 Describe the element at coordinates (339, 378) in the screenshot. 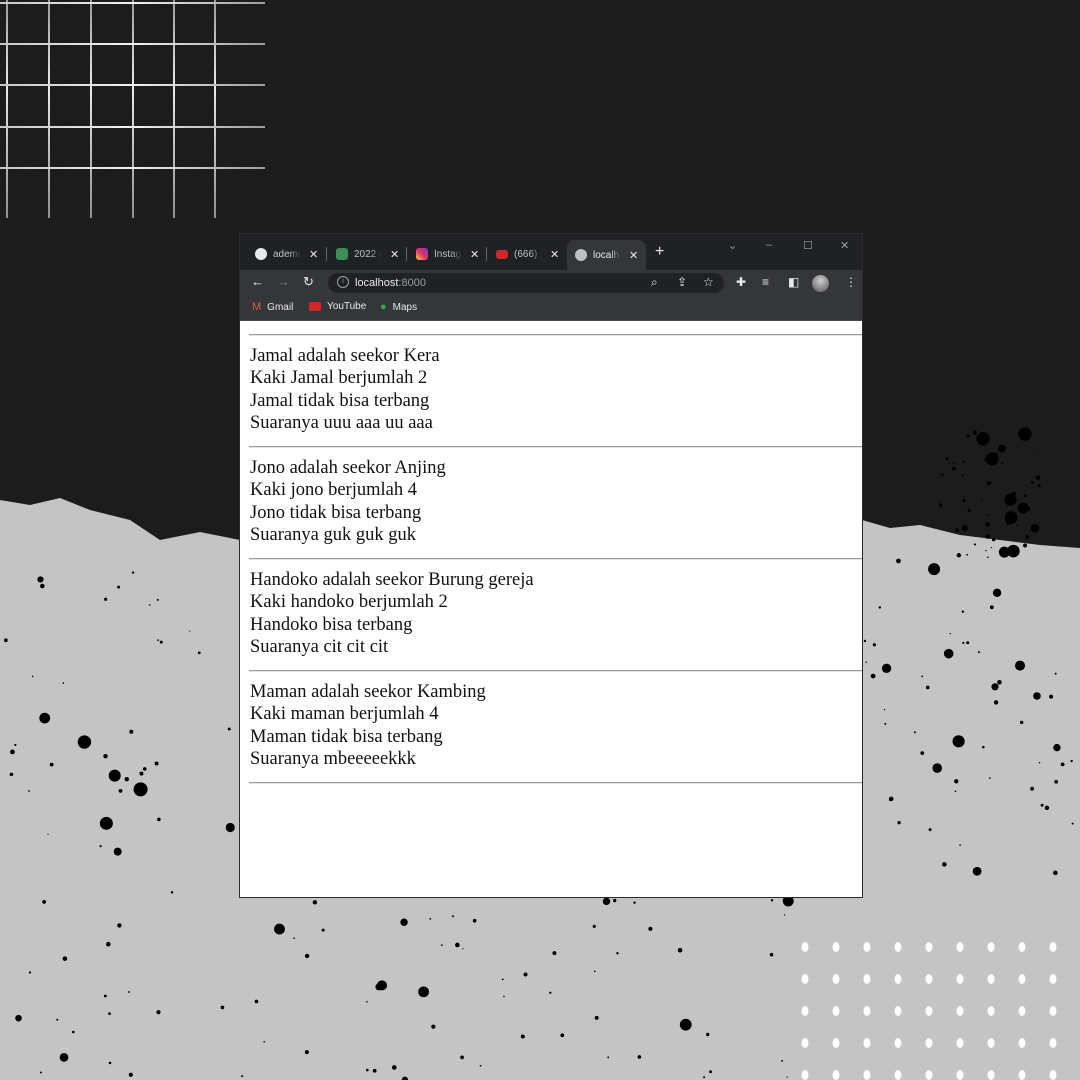

I see `animal-line: Kaki Jamal berjumlah 2` at that location.